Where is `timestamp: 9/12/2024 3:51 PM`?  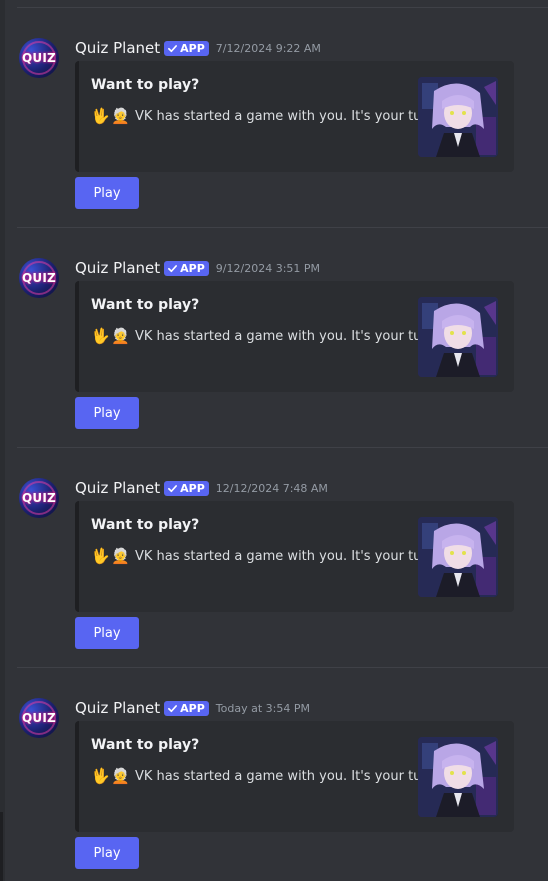 timestamp: 9/12/2024 3:51 PM is located at coordinates (268, 268).